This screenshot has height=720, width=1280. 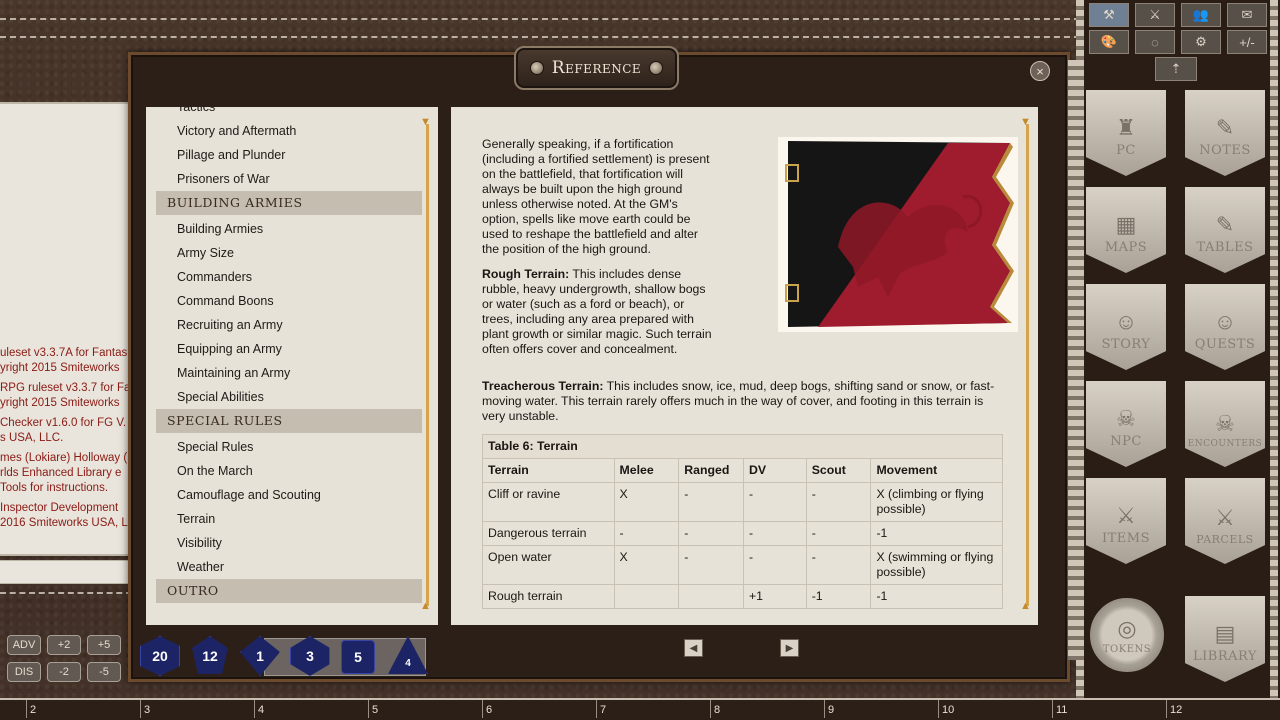 What do you see at coordinates (289, 373) in the screenshot?
I see `index-link: Maintaining an Army` at bounding box center [289, 373].